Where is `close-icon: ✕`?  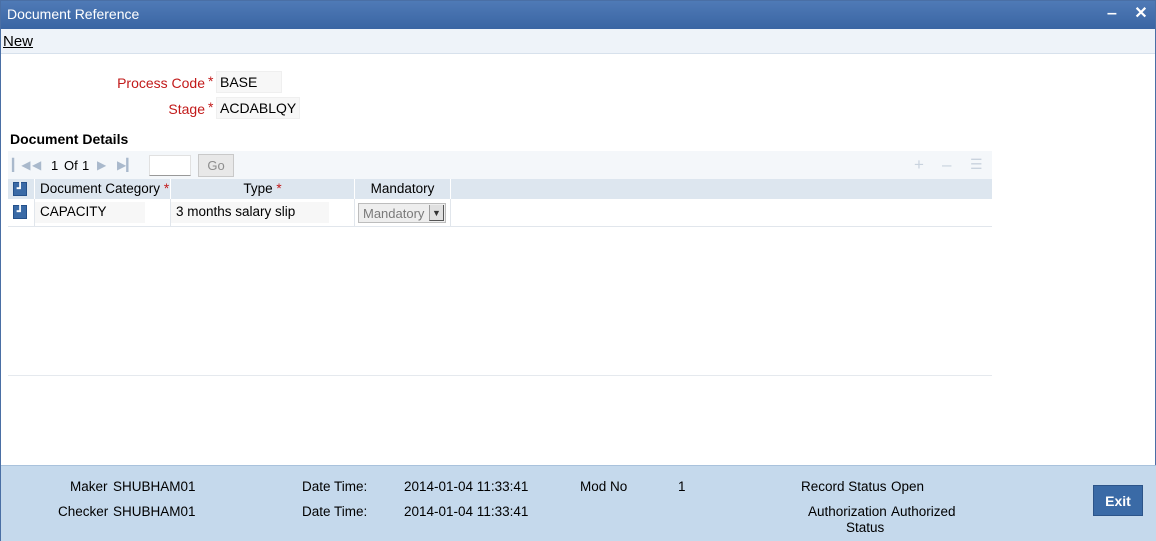 close-icon: ✕ is located at coordinates (1141, 14).